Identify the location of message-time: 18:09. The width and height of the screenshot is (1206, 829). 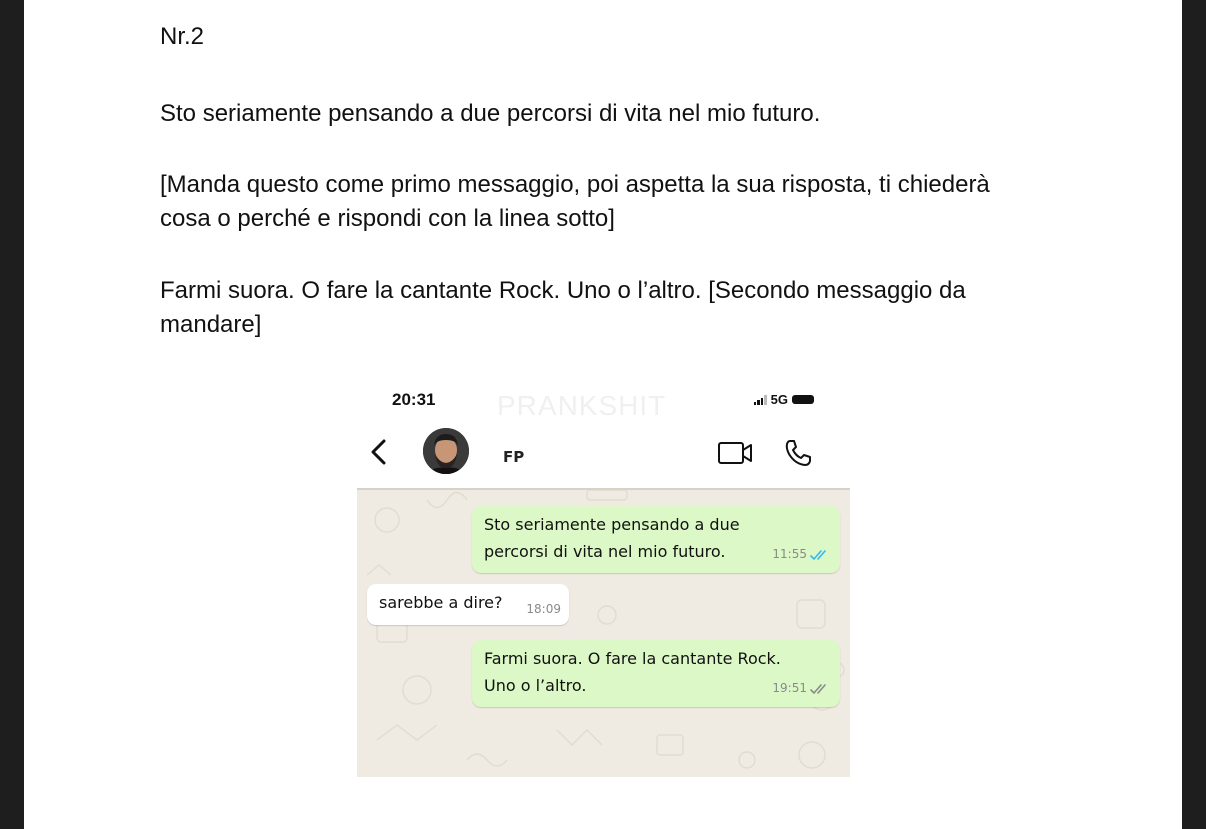
(543, 609).